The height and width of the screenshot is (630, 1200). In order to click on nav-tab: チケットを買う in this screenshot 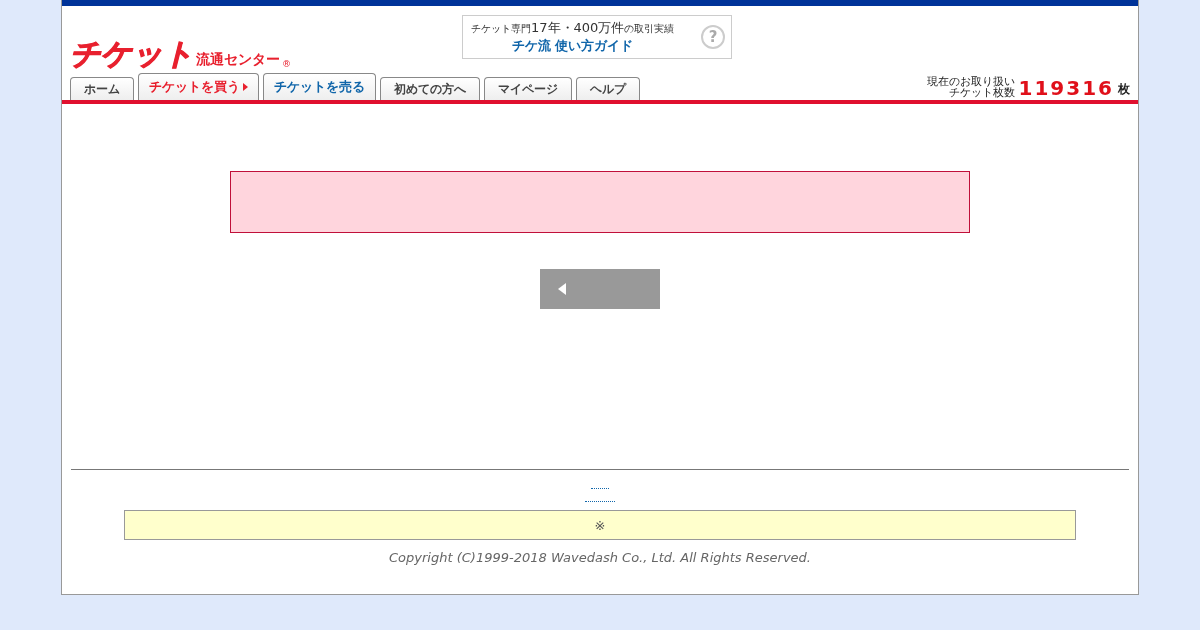, I will do `click(198, 86)`.